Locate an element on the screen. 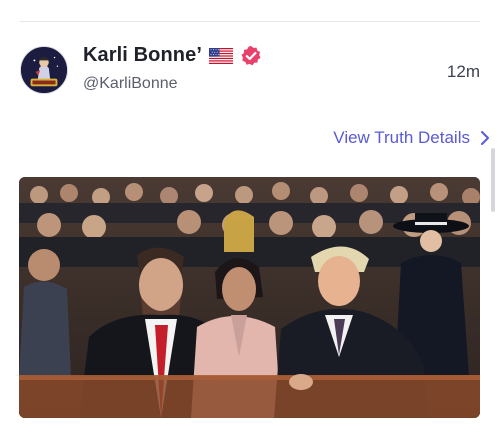 The width and height of the screenshot is (500, 434). avatar-image is located at coordinates (44, 70).